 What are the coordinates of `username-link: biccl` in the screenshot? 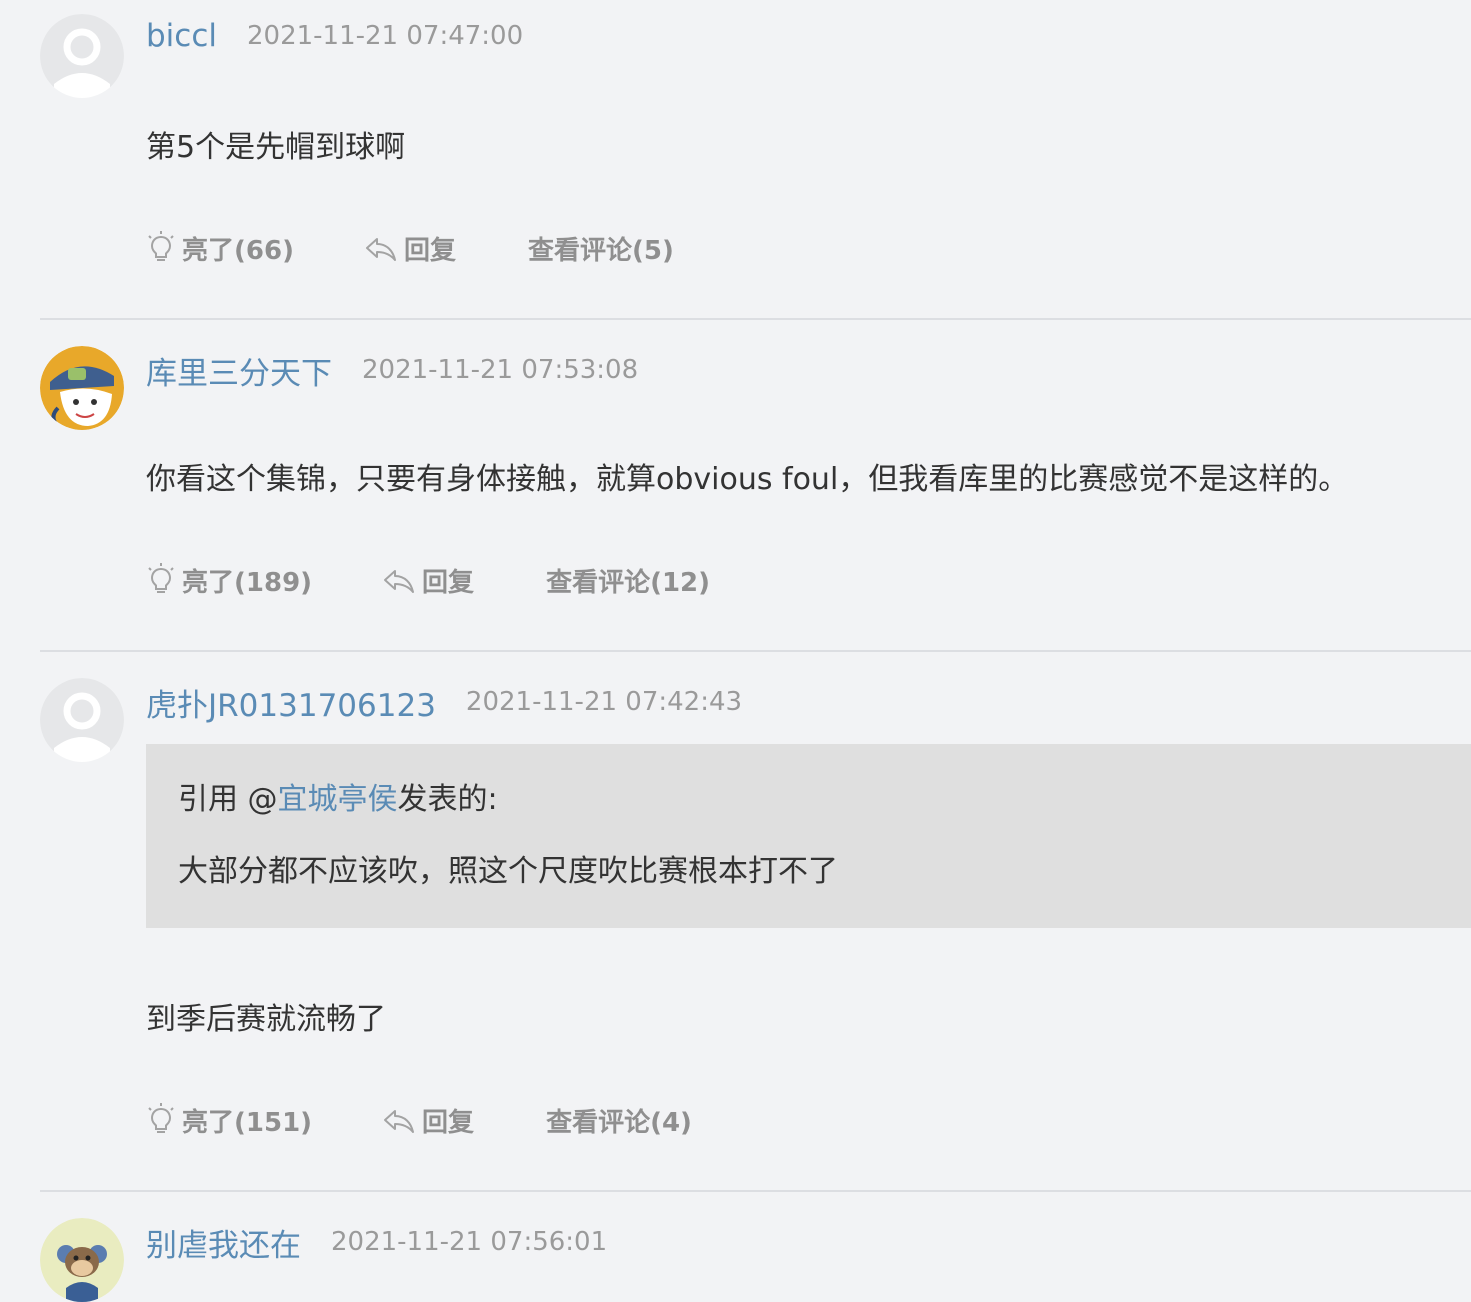 It's located at (181, 36).